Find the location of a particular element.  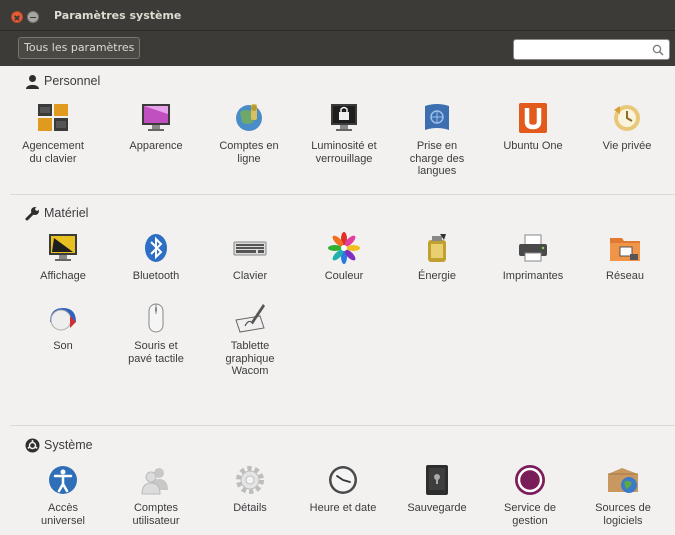

backup-safe-icon is located at coordinates (437, 480).